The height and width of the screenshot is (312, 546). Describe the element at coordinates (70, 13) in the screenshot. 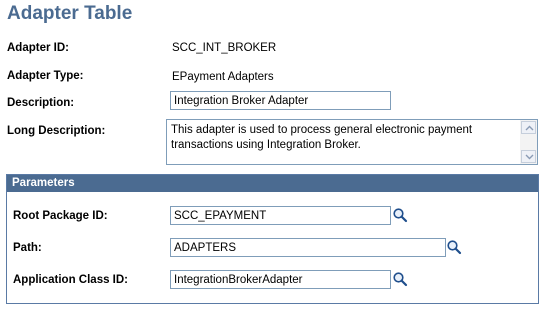

I see `page-title: Adapter Table` at that location.